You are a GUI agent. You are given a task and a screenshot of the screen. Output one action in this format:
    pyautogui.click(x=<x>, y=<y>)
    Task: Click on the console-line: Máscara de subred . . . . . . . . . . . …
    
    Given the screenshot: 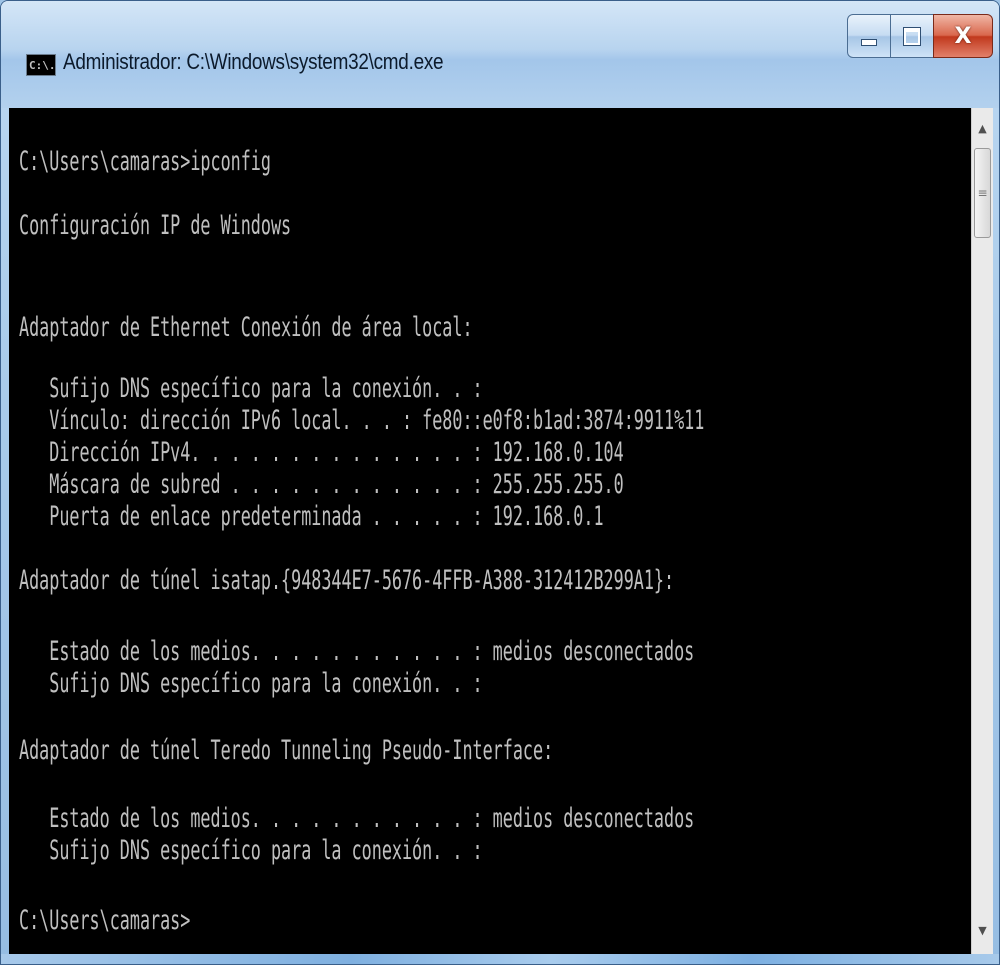 What is the action you would take?
    pyautogui.click(x=321, y=484)
    